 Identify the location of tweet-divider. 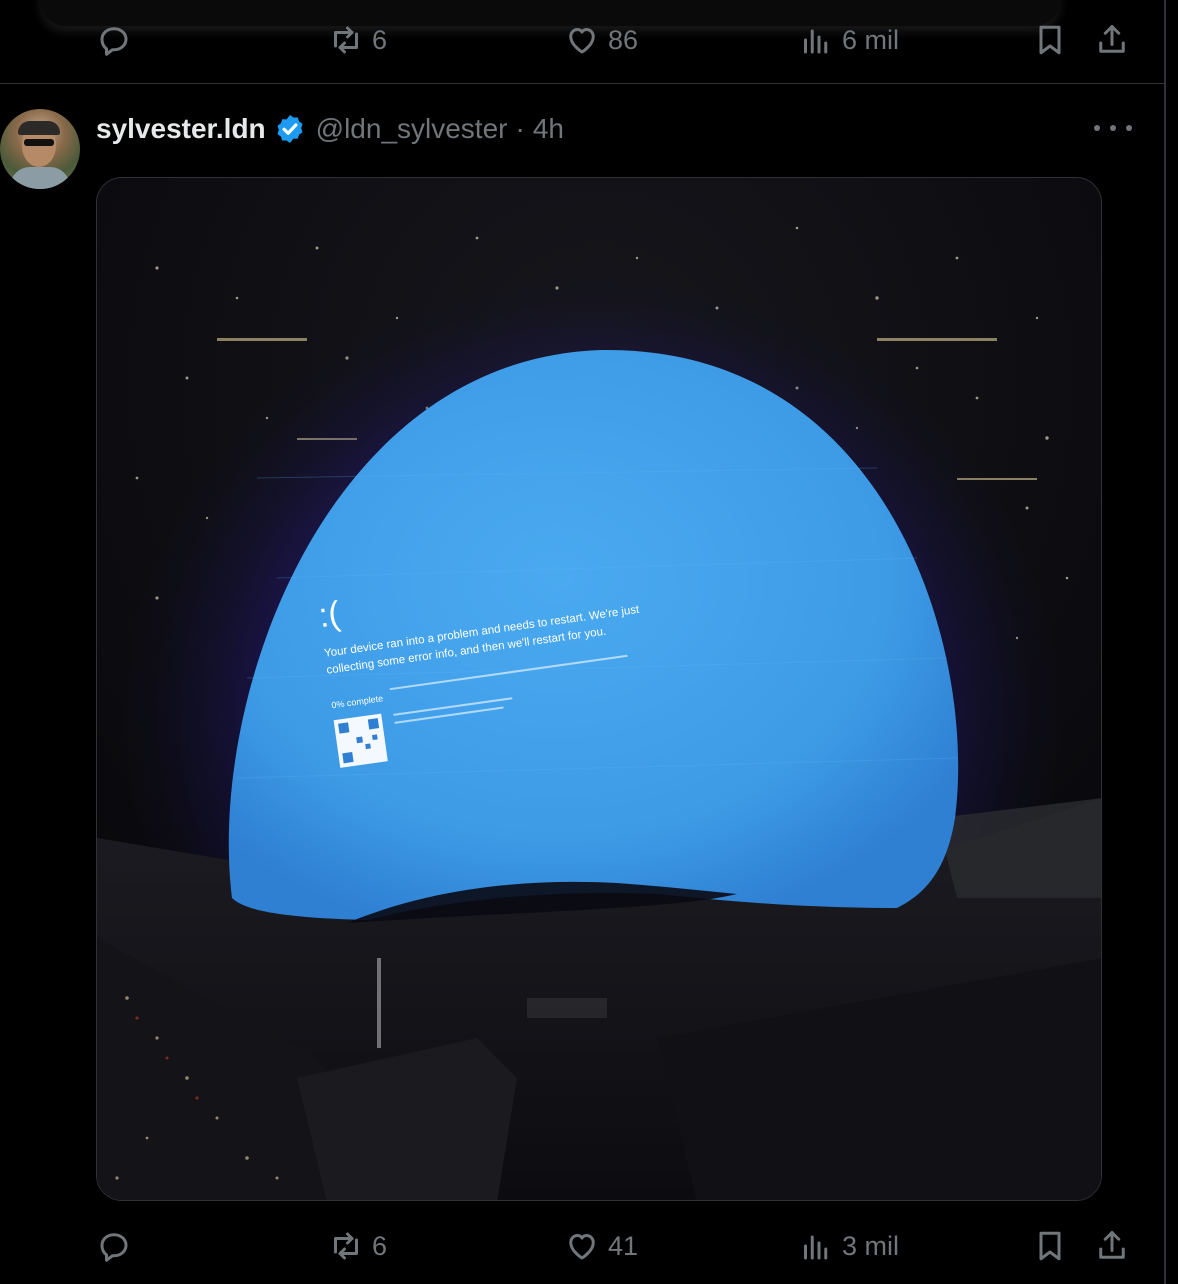
(582, 83).